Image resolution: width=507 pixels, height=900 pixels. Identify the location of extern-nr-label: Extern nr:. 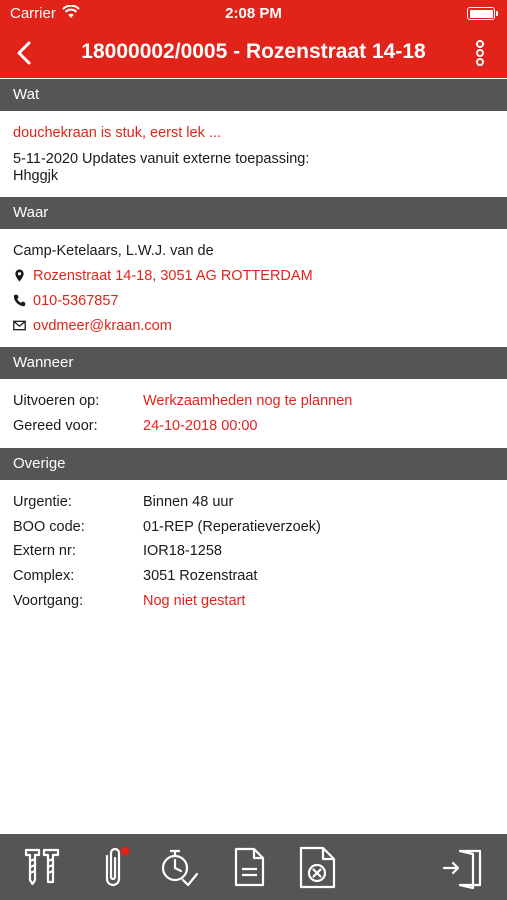
(44, 551).